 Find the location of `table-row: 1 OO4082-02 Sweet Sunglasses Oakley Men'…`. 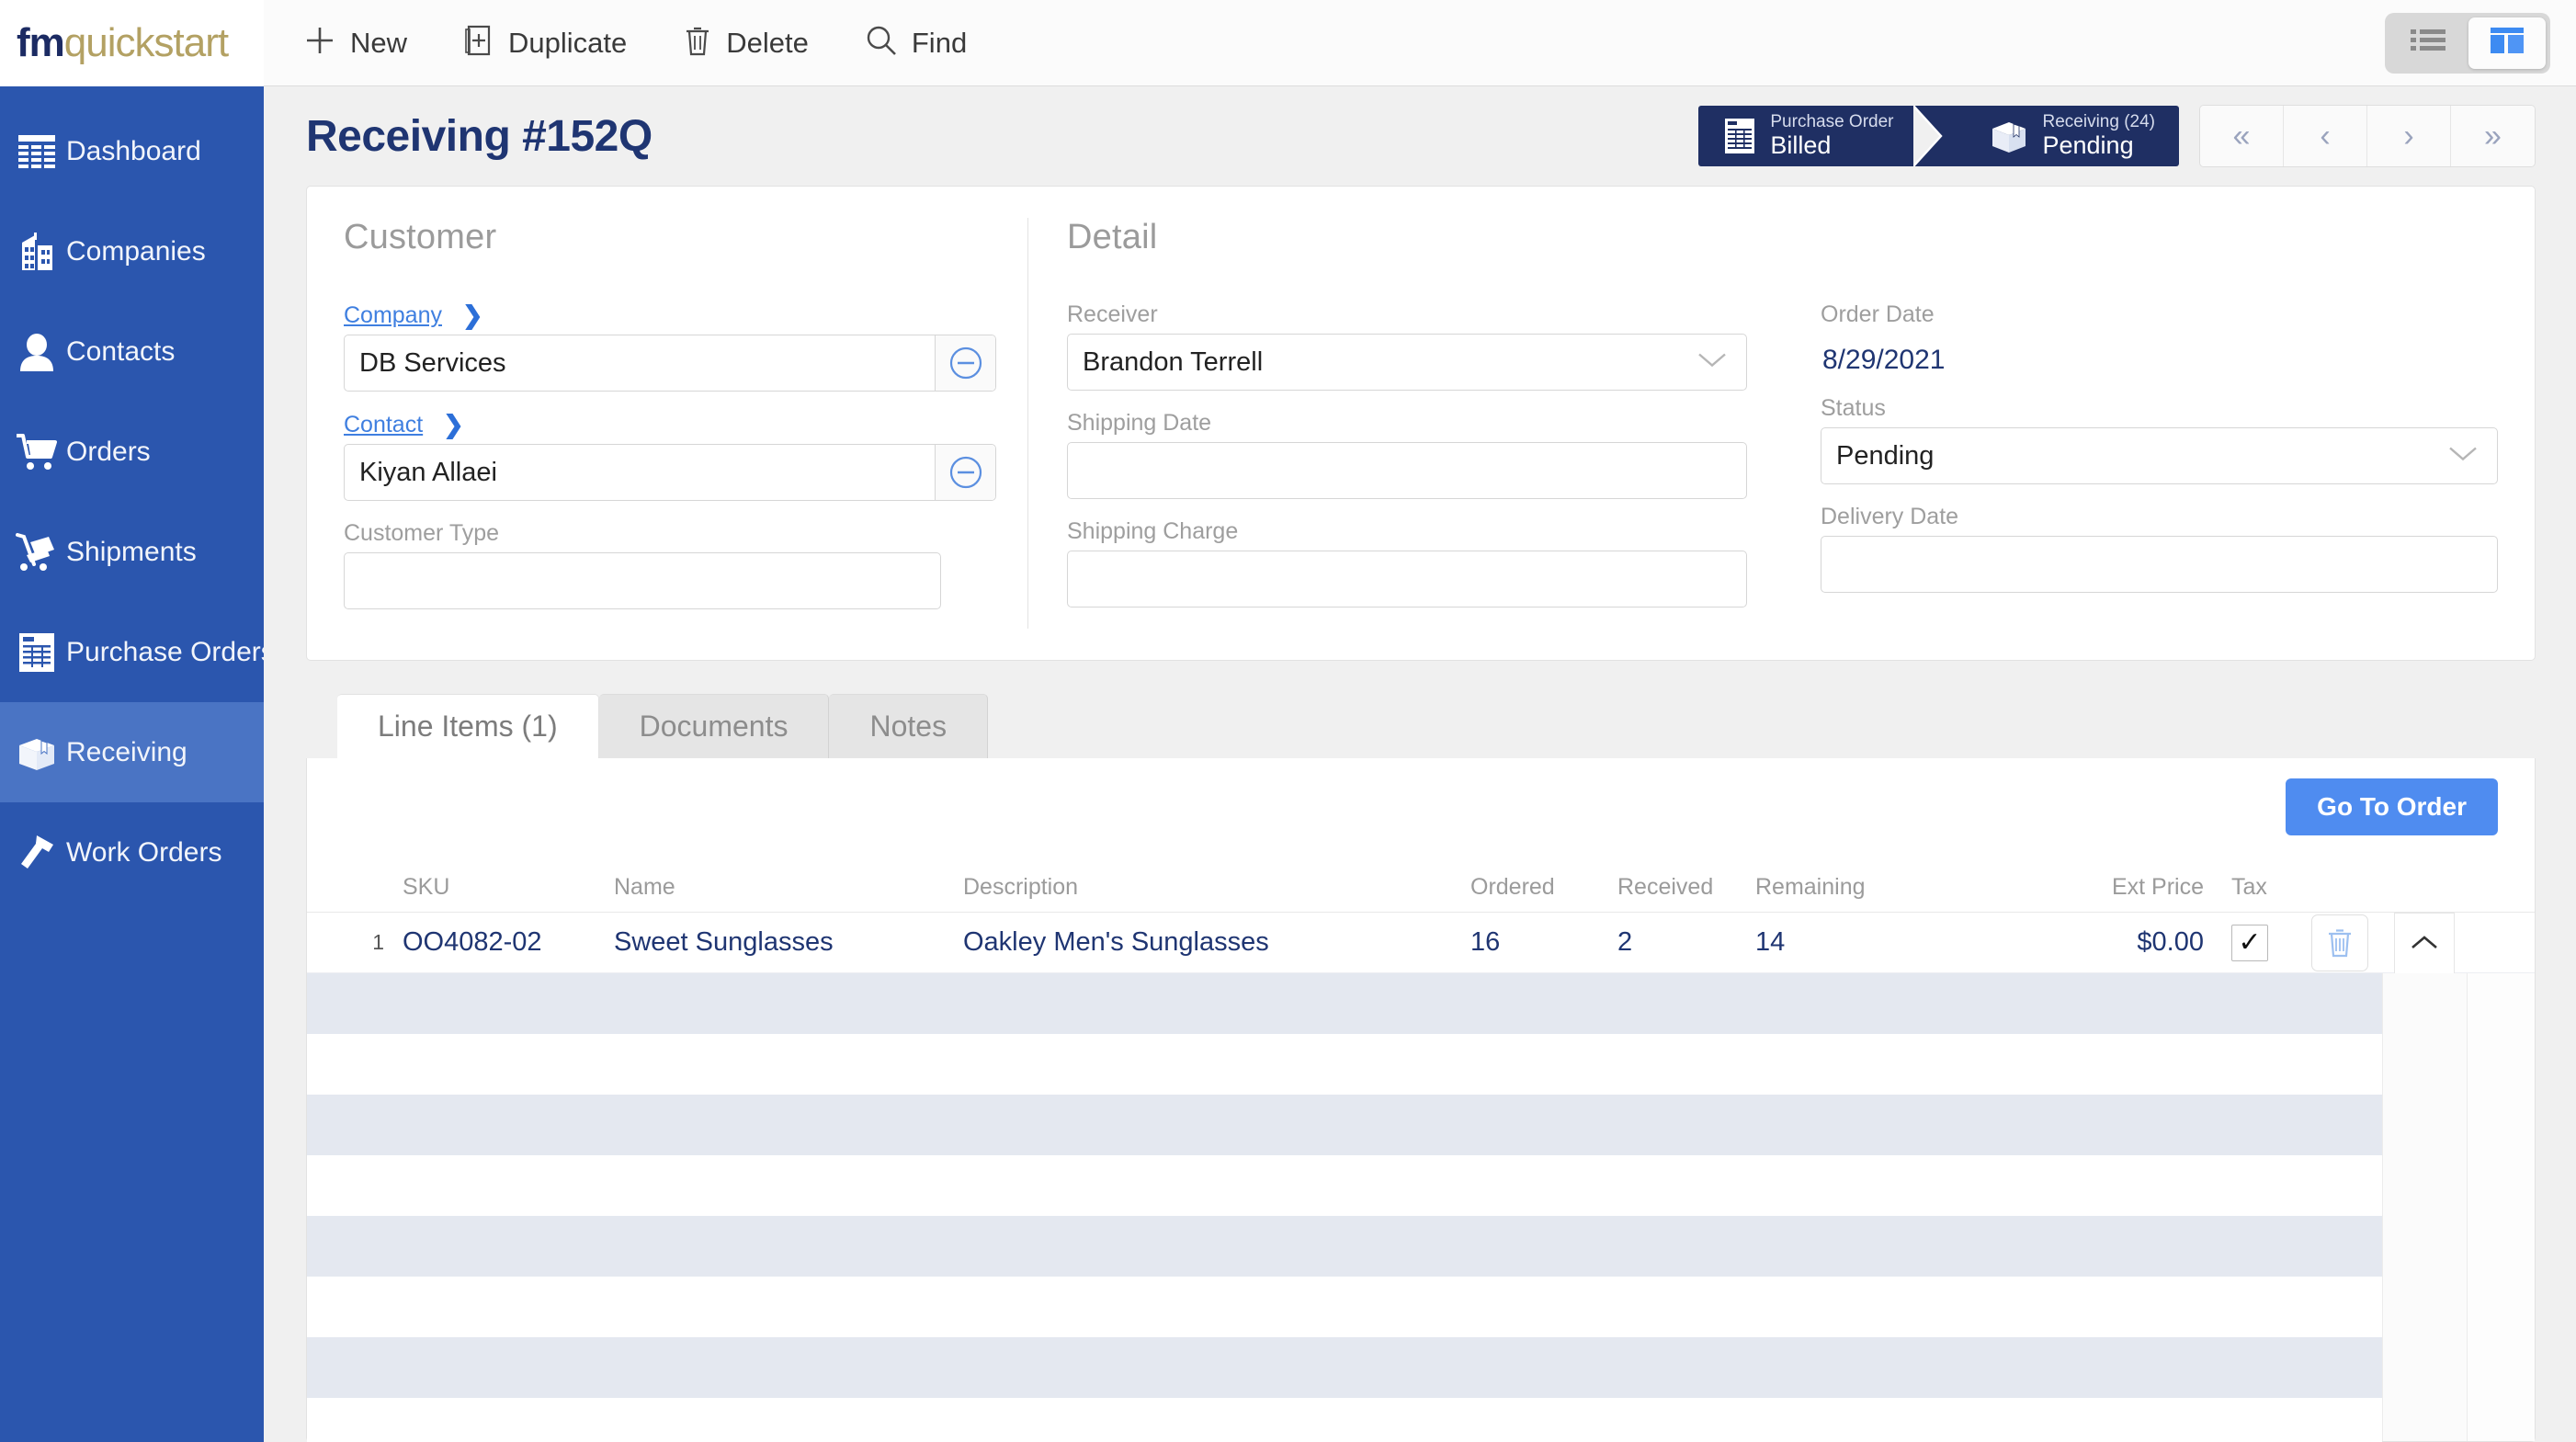

table-row: 1 OO4082-02 Sweet Sunglasses Oakley Men'… is located at coordinates (1421, 942).